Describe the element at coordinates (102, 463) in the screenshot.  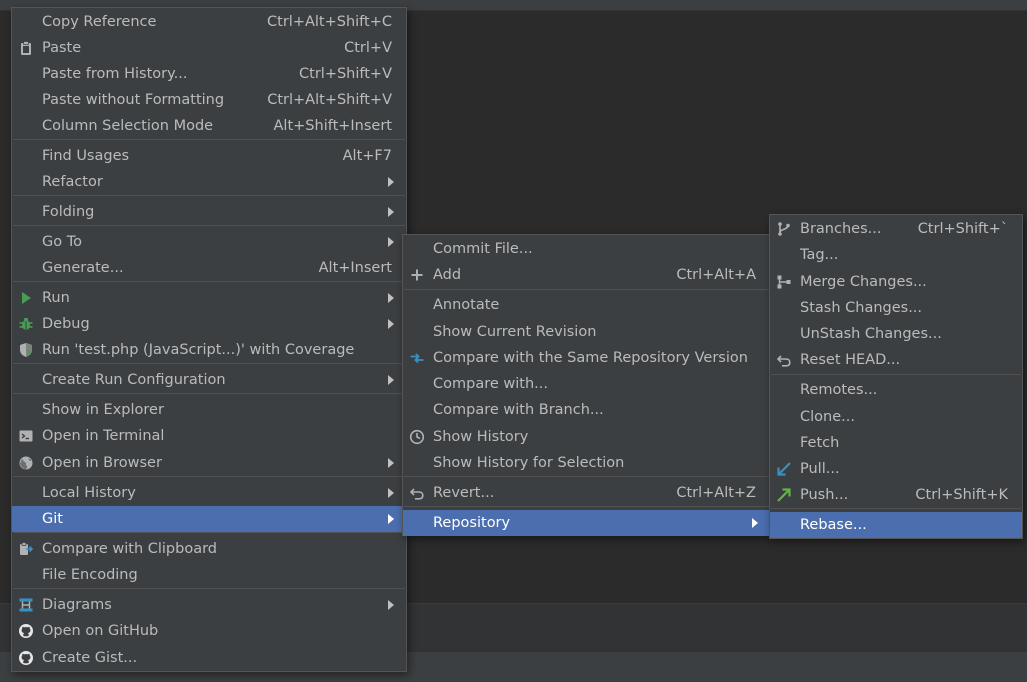
I see `menu-item-label: Open in Browser` at that location.